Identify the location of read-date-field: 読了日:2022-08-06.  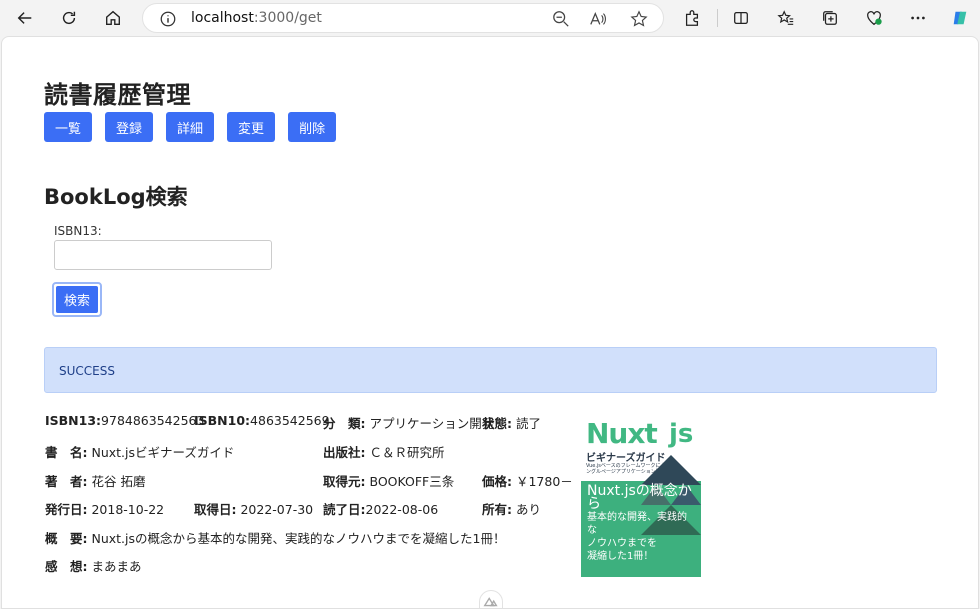
(381, 509).